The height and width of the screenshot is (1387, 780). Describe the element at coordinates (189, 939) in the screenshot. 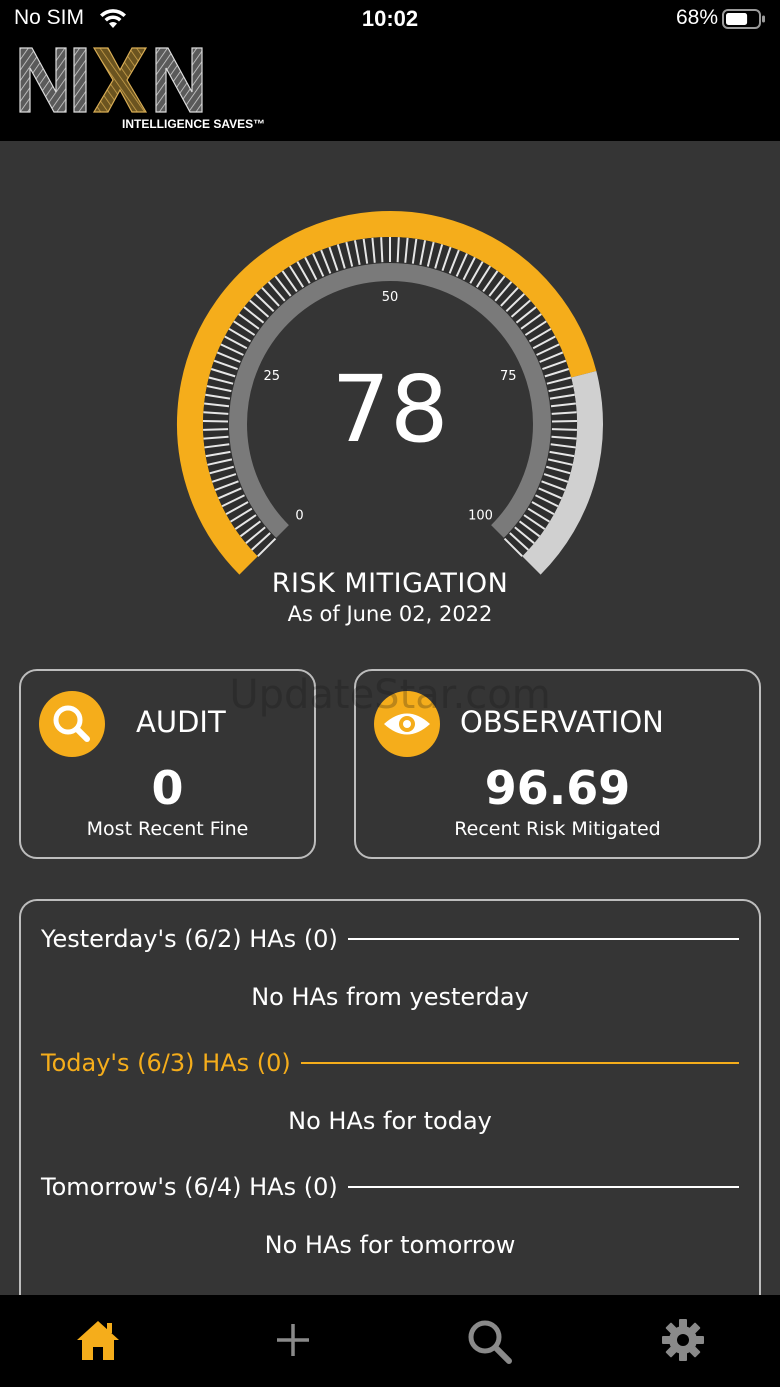

I see `yesterday-heading-text: Yesterday's (6/2) HAs (0)` at that location.